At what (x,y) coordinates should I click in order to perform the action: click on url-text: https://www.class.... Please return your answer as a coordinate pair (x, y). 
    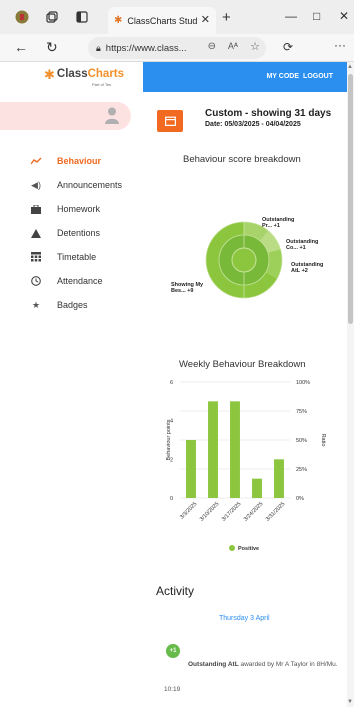
    Looking at the image, I should click on (146, 48).